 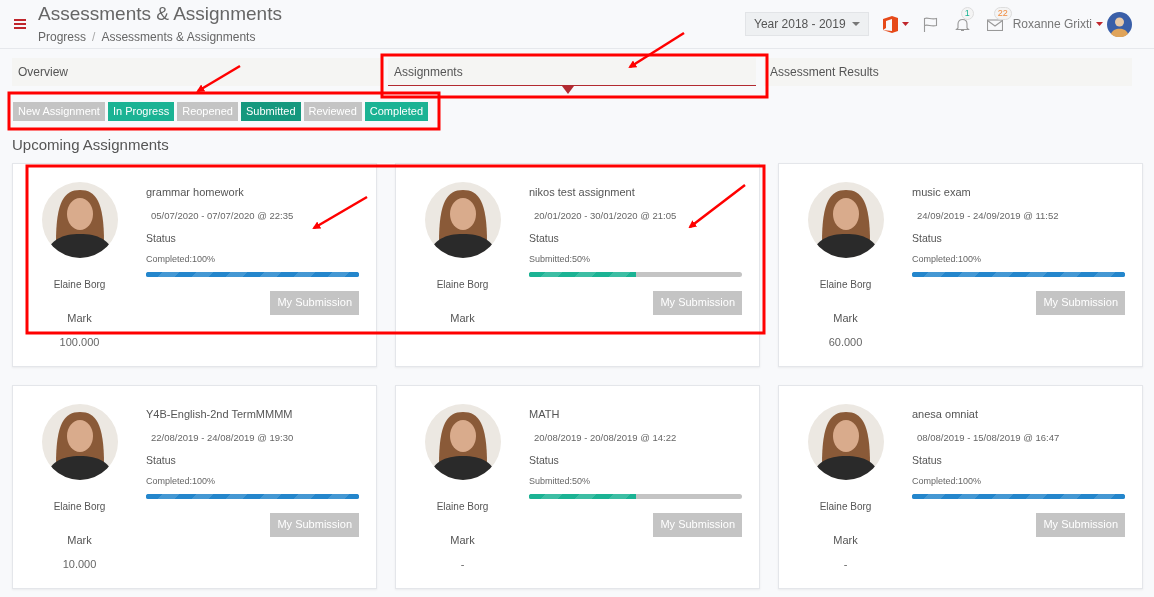 I want to click on status-tag: In Progress, so click(x=141, y=111).